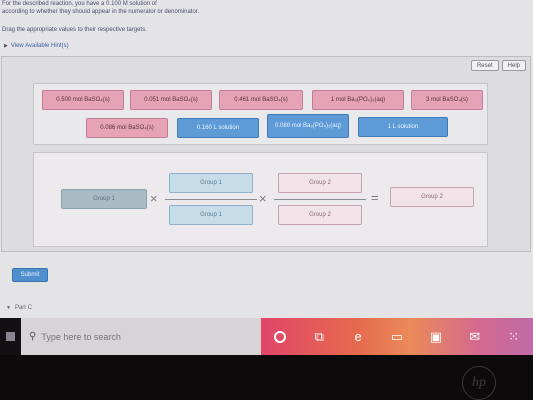 This screenshot has height=400, width=533. What do you see at coordinates (320, 215) in the screenshot?
I see `fraction2-denominator-target: Group 2` at bounding box center [320, 215].